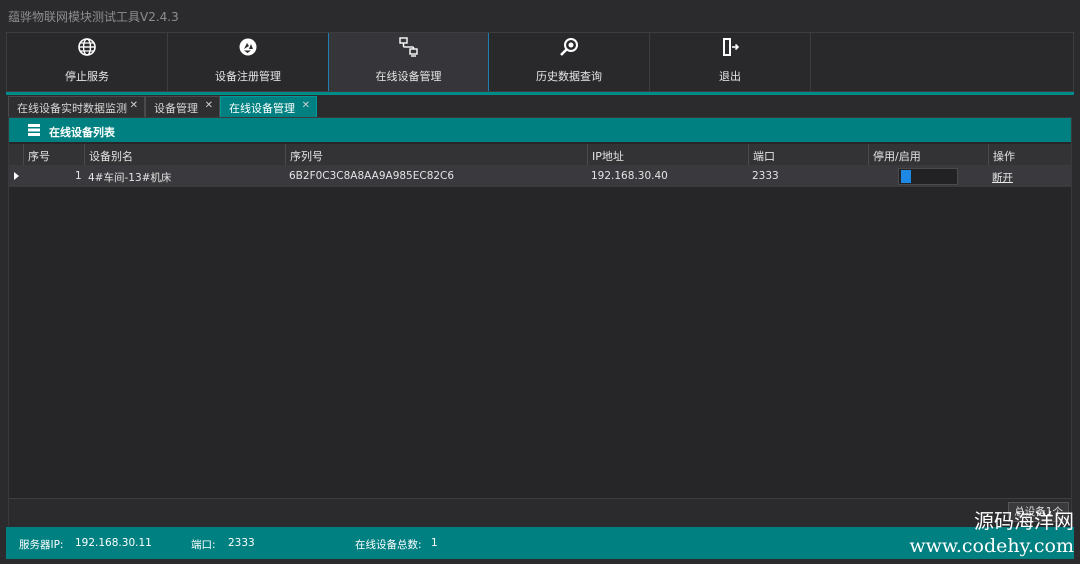 The width and height of the screenshot is (1080, 564). I want to click on port-value: 2333, so click(241, 543).